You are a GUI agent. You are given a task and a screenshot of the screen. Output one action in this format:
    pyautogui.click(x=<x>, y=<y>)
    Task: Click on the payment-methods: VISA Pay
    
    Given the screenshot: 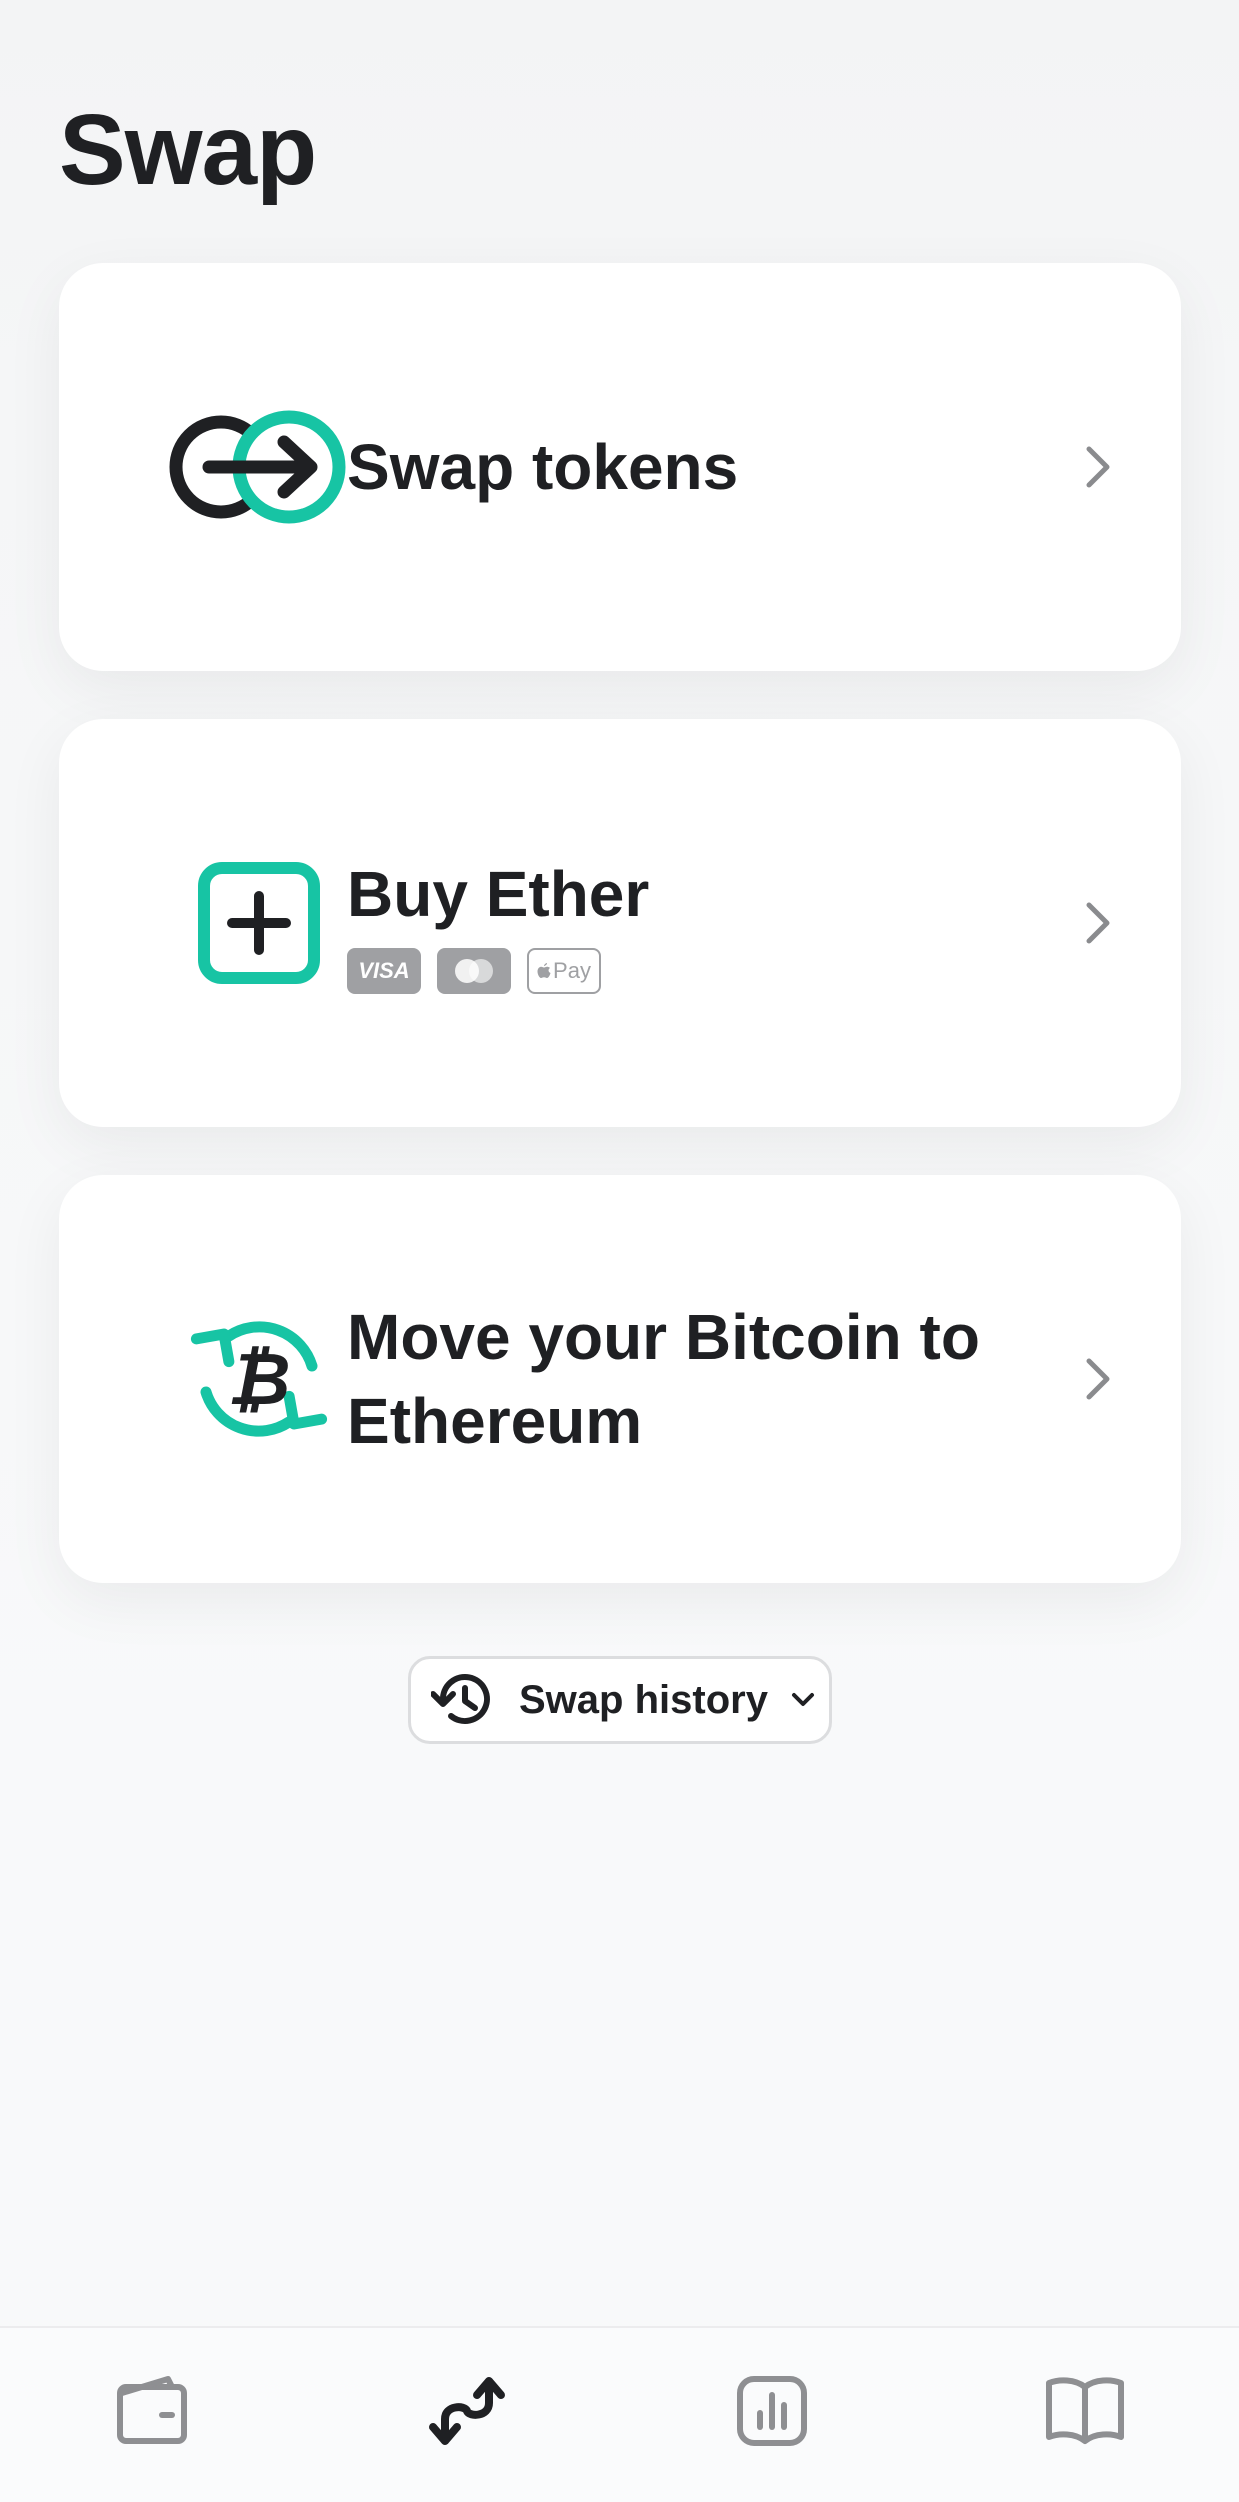 What is the action you would take?
    pyautogui.click(x=697, y=971)
    